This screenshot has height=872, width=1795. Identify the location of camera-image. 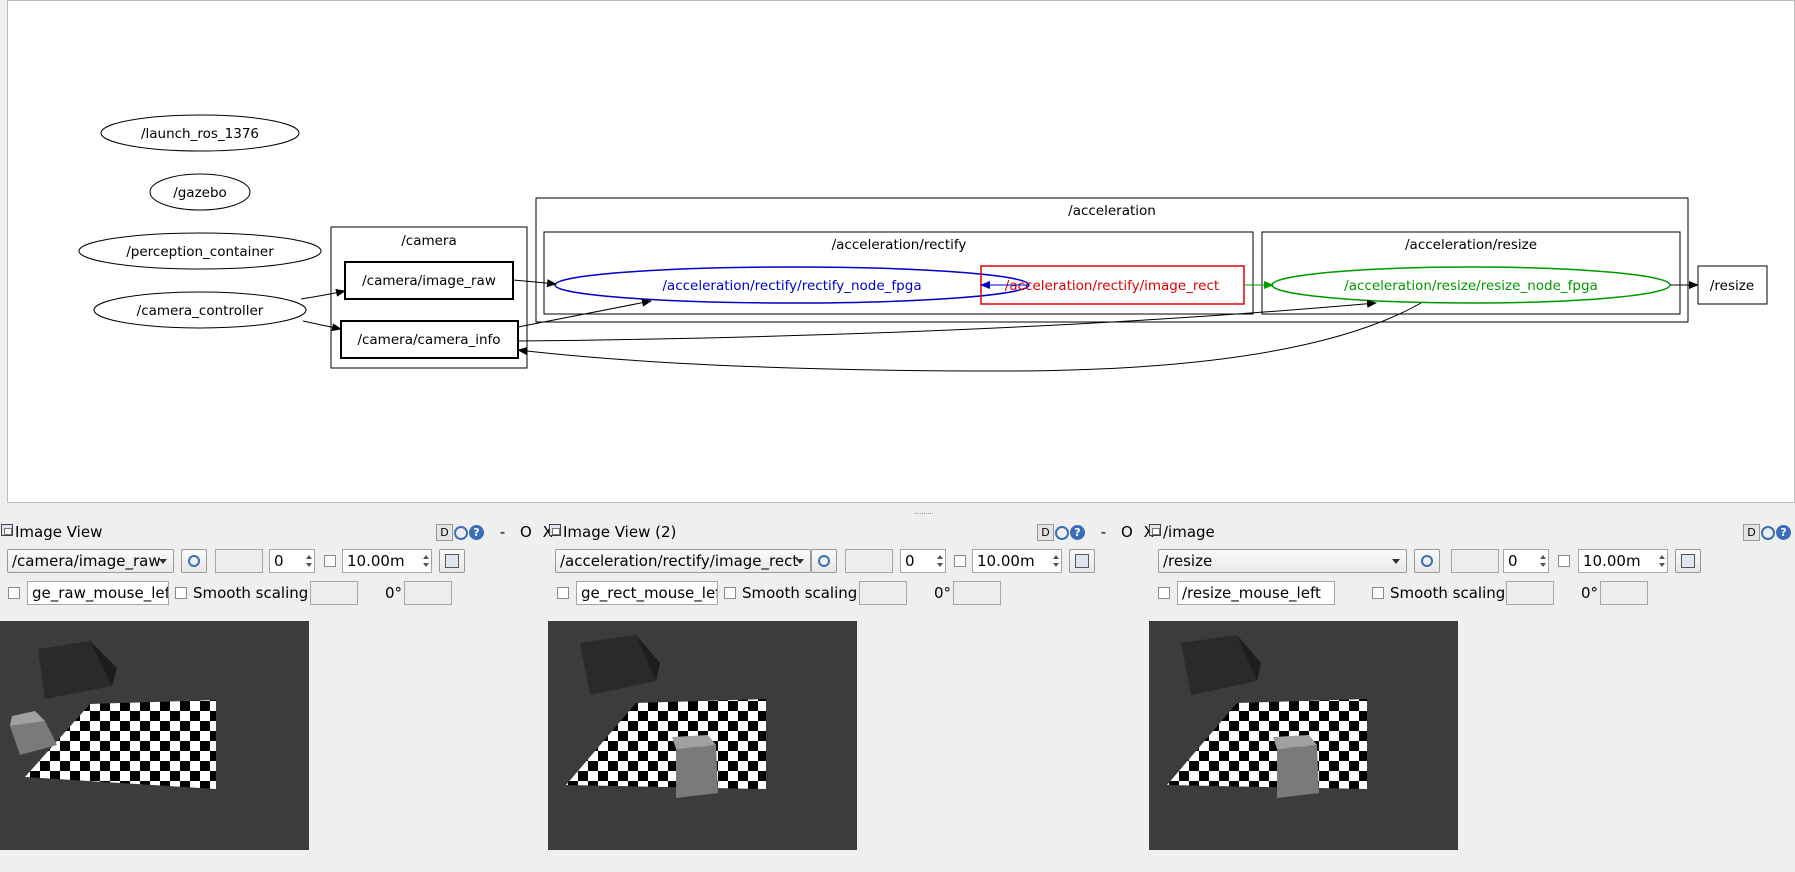
(154, 735).